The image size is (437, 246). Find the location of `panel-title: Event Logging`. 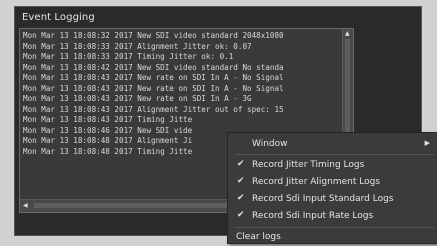

panel-title: Event Logging is located at coordinates (58, 17).